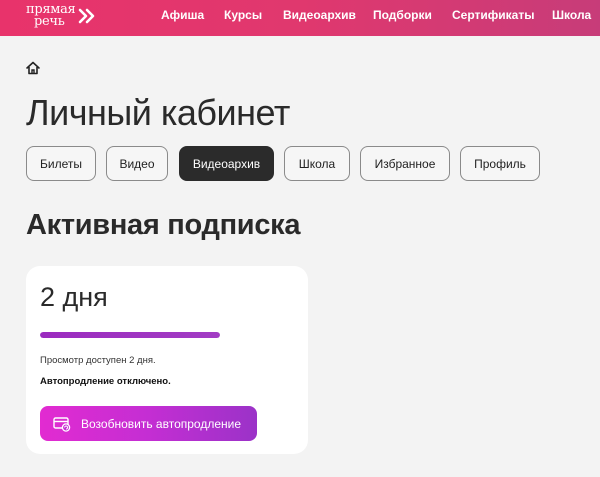 Image resolution: width=600 pixels, height=477 pixels. What do you see at coordinates (87, 16) in the screenshot?
I see `double-chevron-right-icon` at bounding box center [87, 16].